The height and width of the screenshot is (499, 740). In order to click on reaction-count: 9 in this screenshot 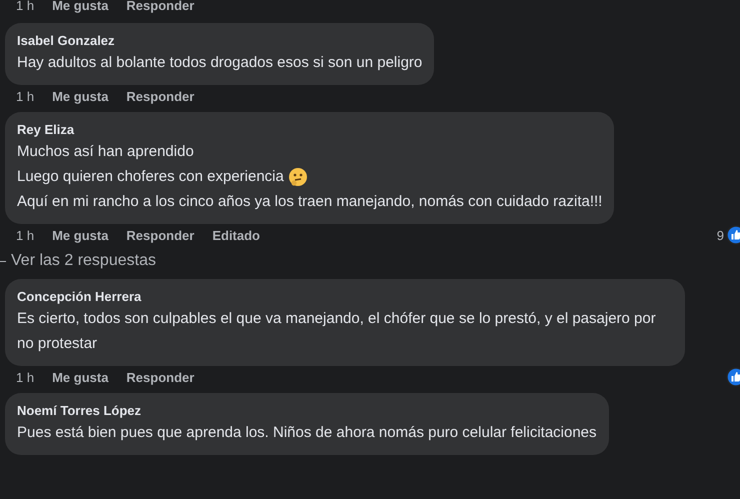, I will do `click(720, 235)`.